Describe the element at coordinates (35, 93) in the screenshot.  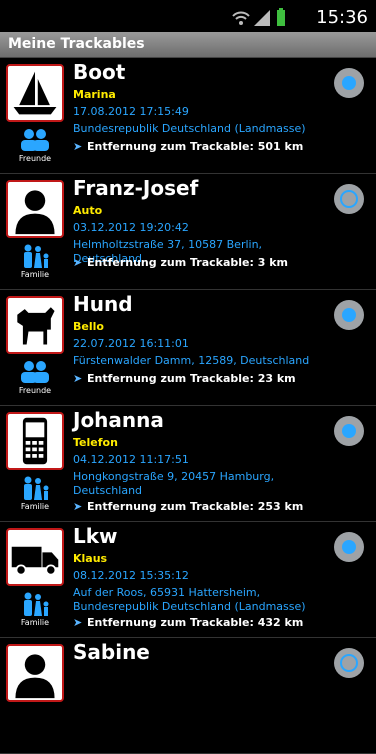
I see `boat-icon` at that location.